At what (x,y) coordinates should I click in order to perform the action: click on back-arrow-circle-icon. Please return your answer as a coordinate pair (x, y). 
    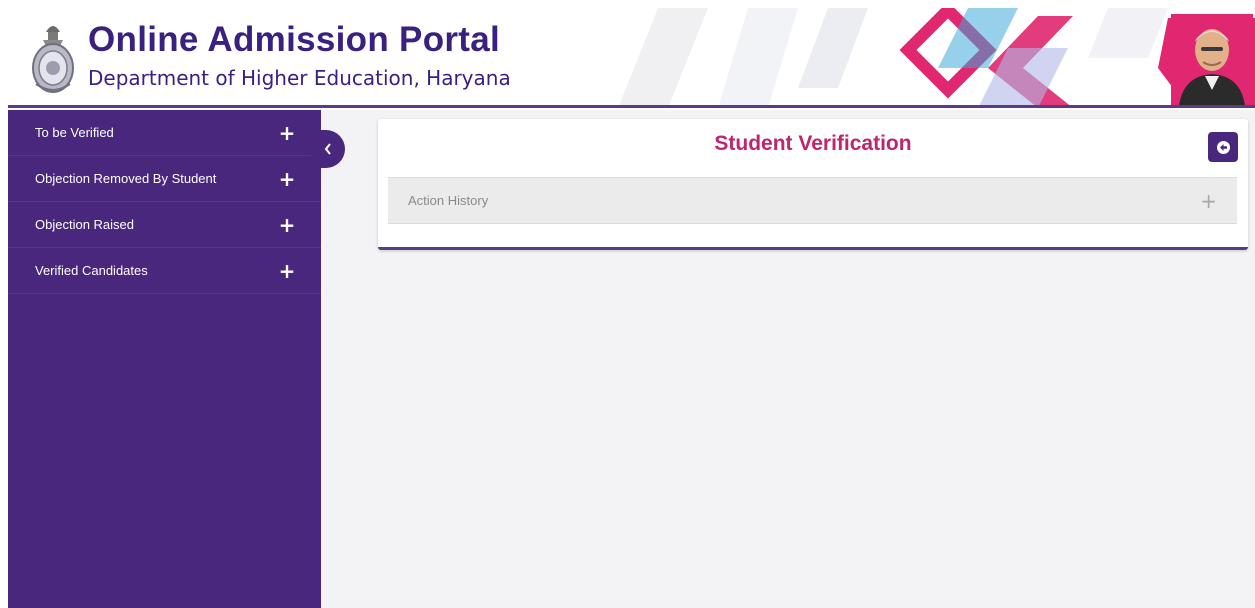
    Looking at the image, I should click on (1223, 147).